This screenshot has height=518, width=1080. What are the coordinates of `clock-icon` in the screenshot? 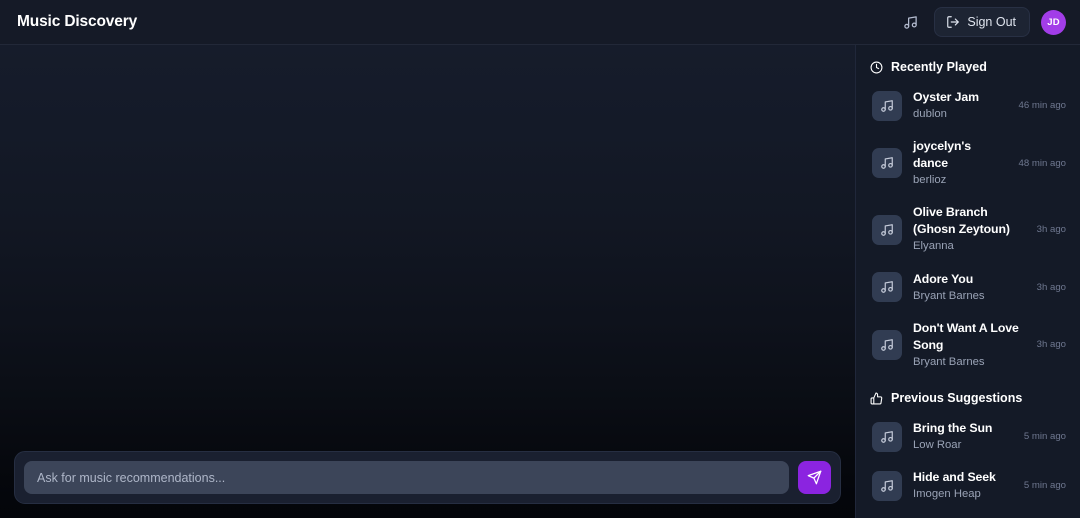 It's located at (876, 67).